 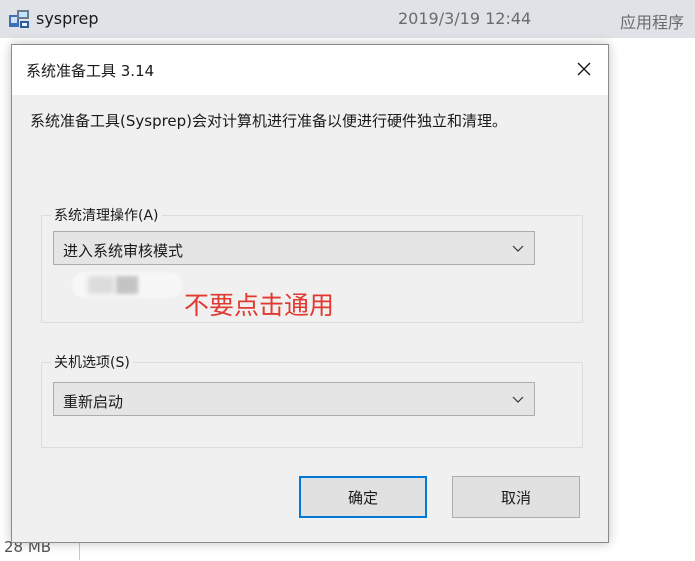 I want to click on shutdown-options-select: 重新启动, so click(x=294, y=399).